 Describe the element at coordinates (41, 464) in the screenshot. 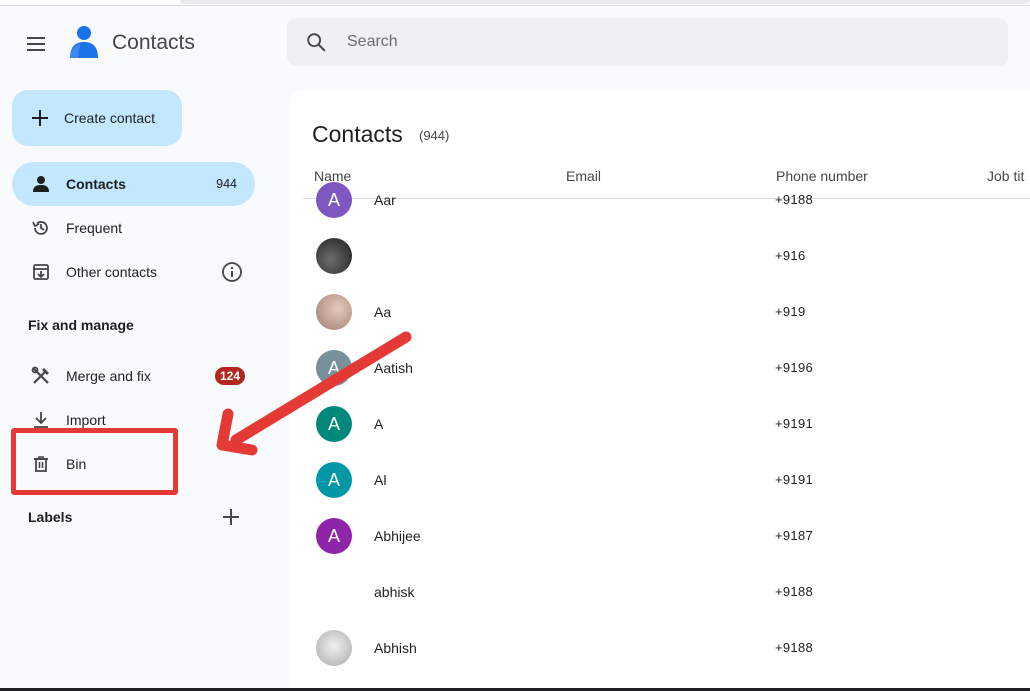

I see `trash-icon` at that location.